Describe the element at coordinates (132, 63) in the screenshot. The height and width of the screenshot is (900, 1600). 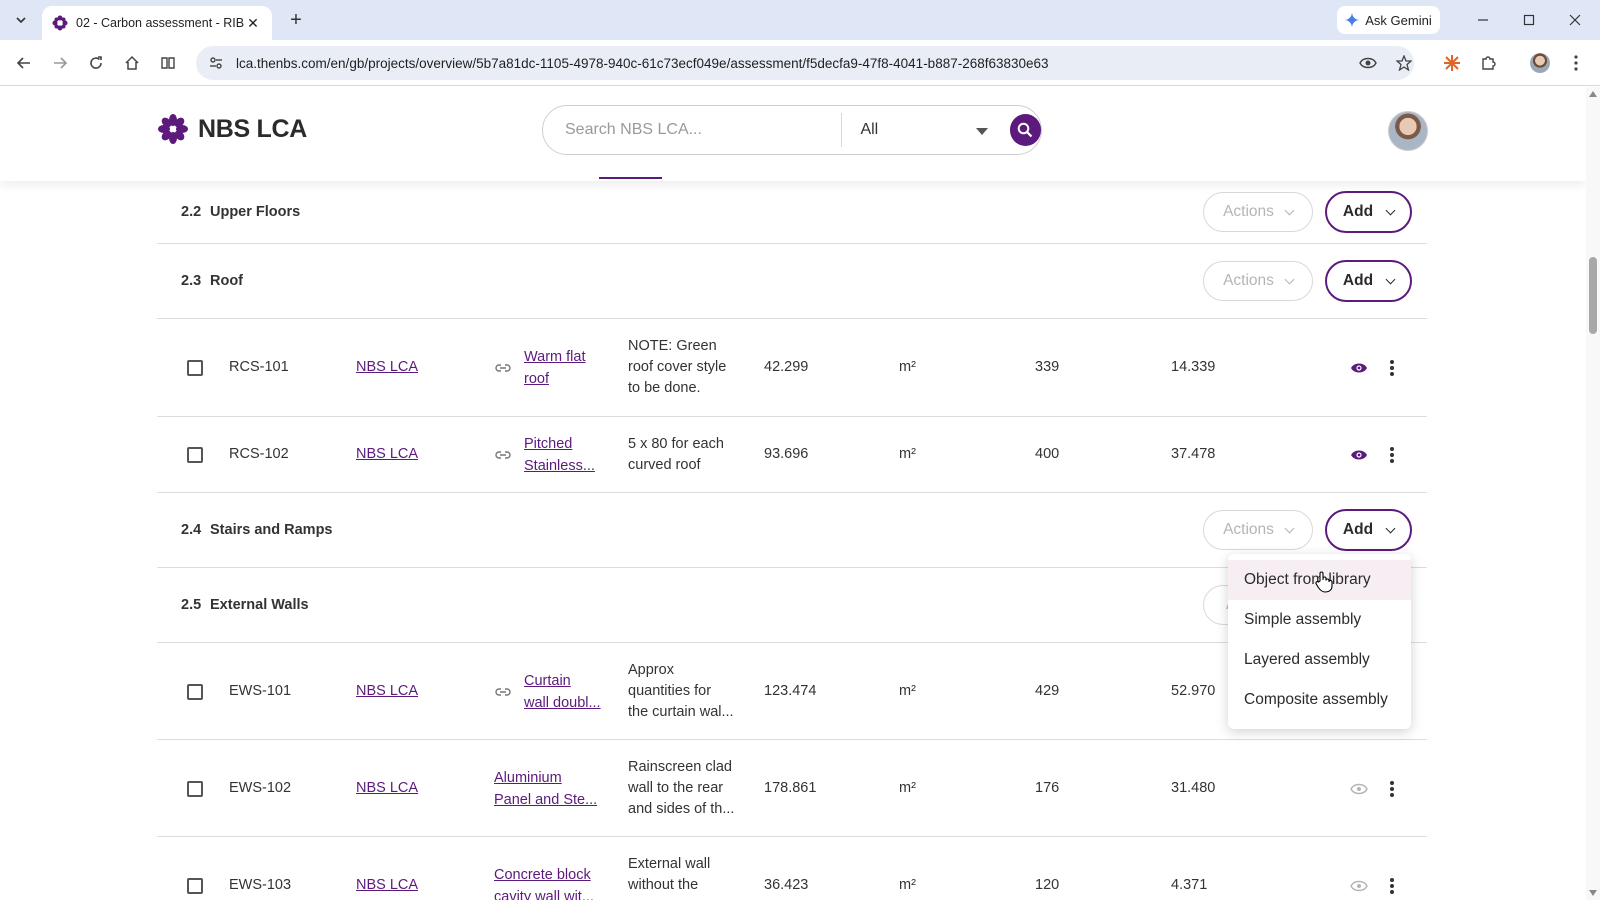
I see `home-button` at that location.